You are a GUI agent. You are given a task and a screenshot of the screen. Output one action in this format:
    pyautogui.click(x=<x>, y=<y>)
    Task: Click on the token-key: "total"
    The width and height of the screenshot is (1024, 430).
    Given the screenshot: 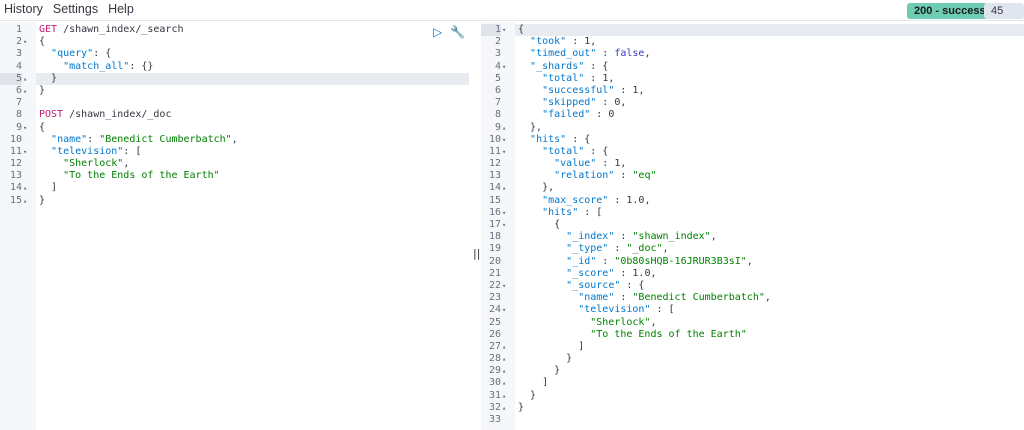 What is the action you would take?
    pyautogui.click(x=563, y=151)
    